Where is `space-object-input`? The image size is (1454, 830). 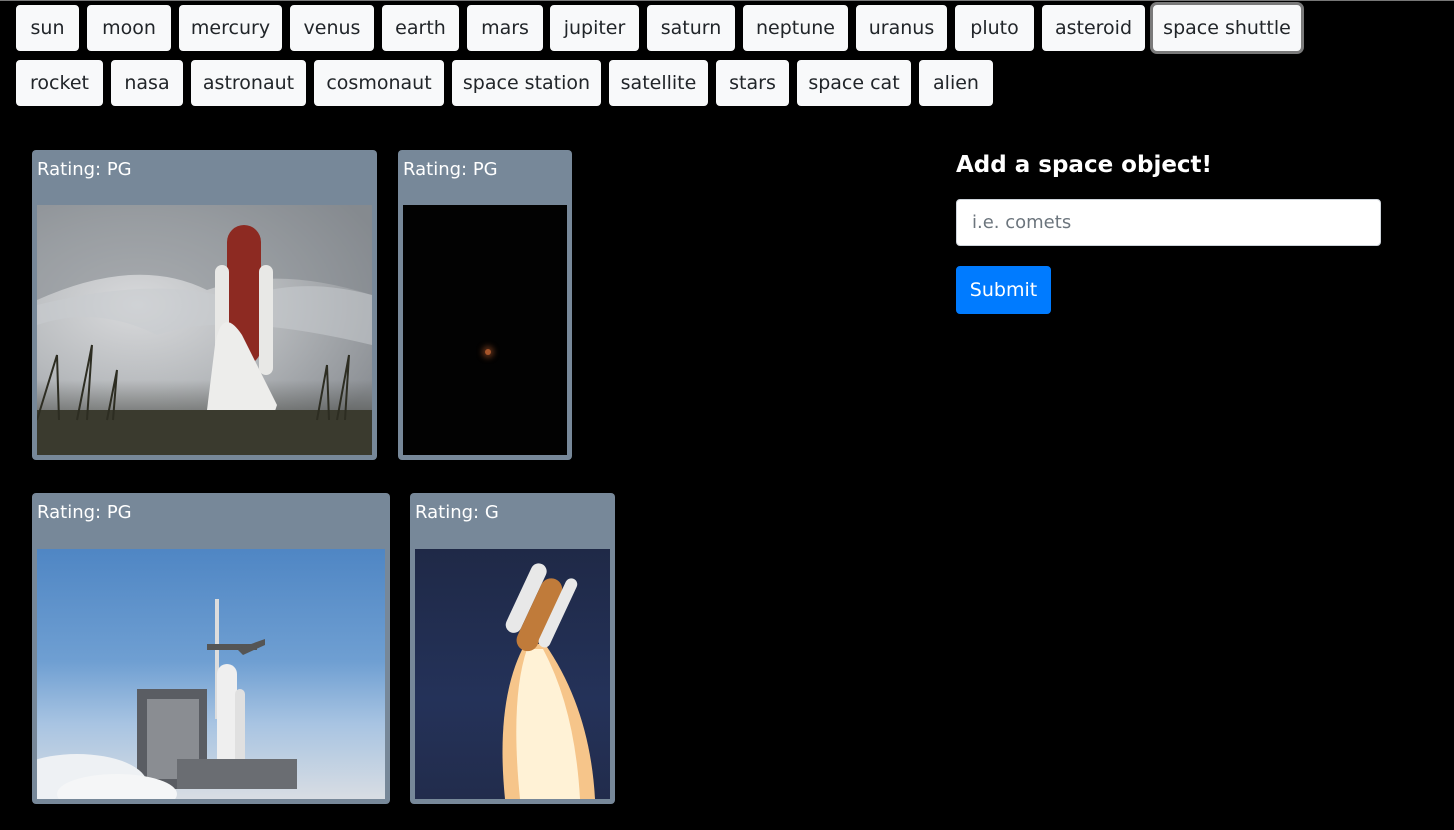 space-object-input is located at coordinates (1168, 222).